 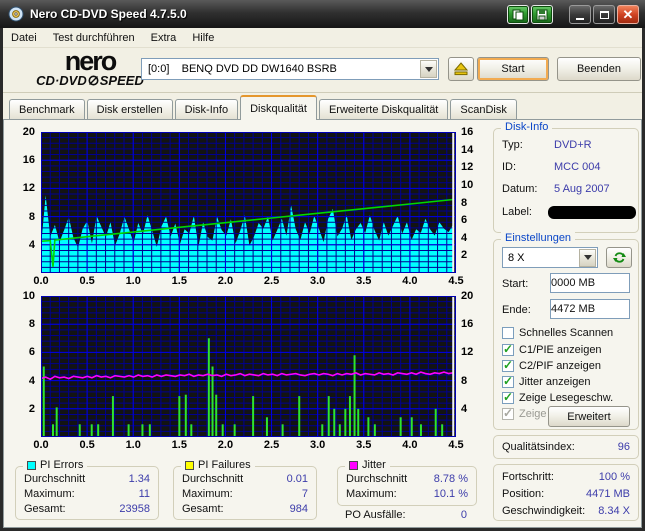 I want to click on tab-scandisk: ScanDisk, so click(x=483, y=109).